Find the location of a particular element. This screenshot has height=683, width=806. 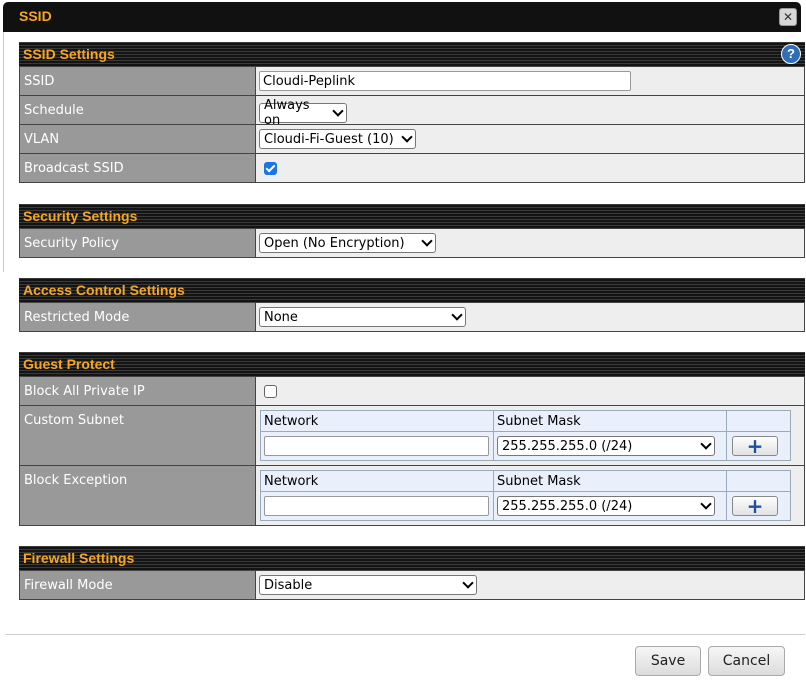

firewall-settings-section: Firewall Settings Firewall Mode Disable is located at coordinates (412, 573).